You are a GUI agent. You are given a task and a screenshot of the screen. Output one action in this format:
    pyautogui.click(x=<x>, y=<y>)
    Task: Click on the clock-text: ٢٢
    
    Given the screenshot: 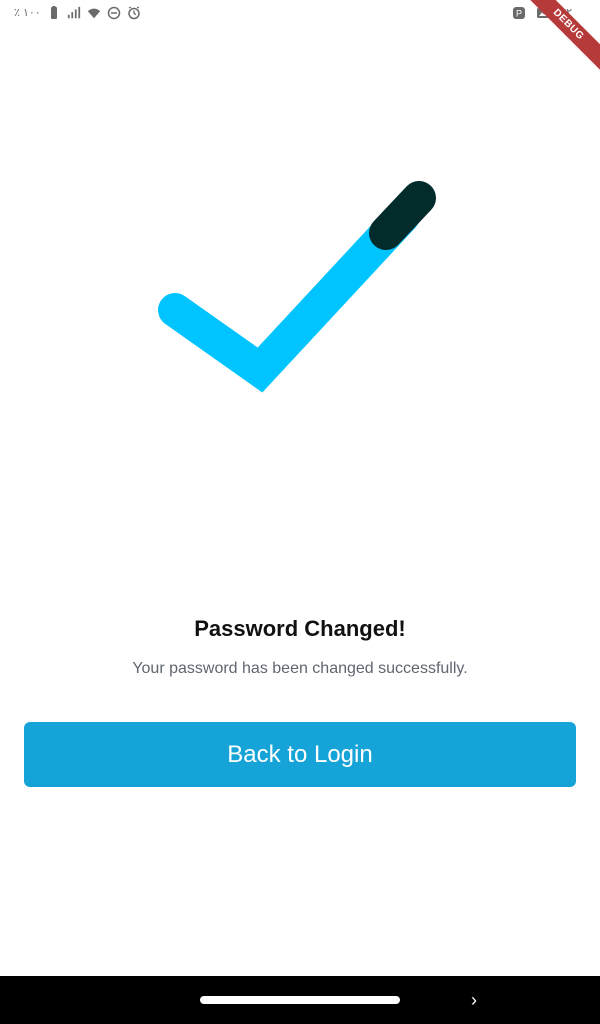 What is the action you would take?
    pyautogui.click(x=566, y=13)
    